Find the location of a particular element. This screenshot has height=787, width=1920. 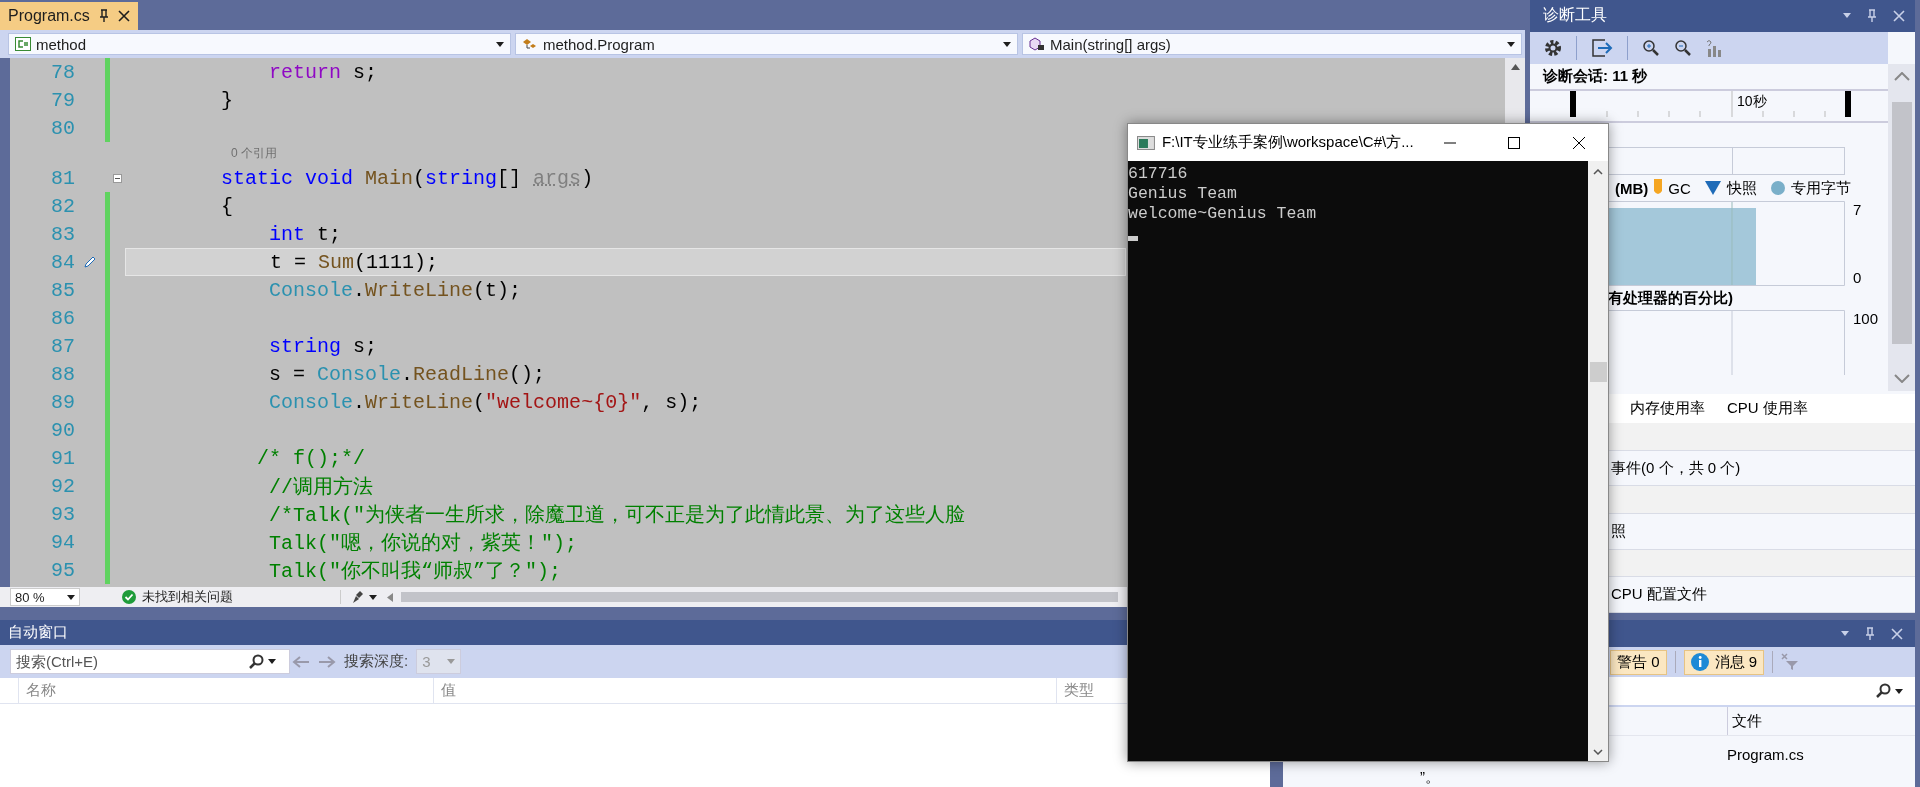

scroll-left-icon is located at coordinates (390, 597).